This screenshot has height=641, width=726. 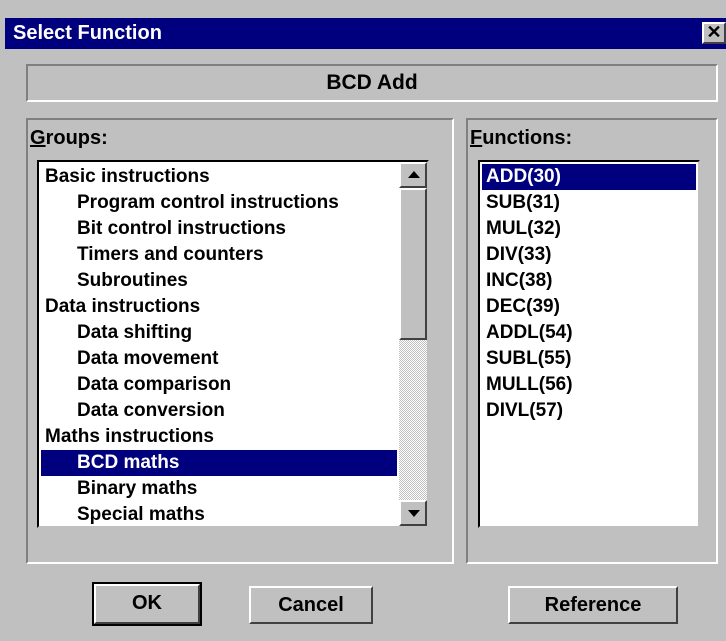 I want to click on function-list-item: SUB(31), so click(x=589, y=203).